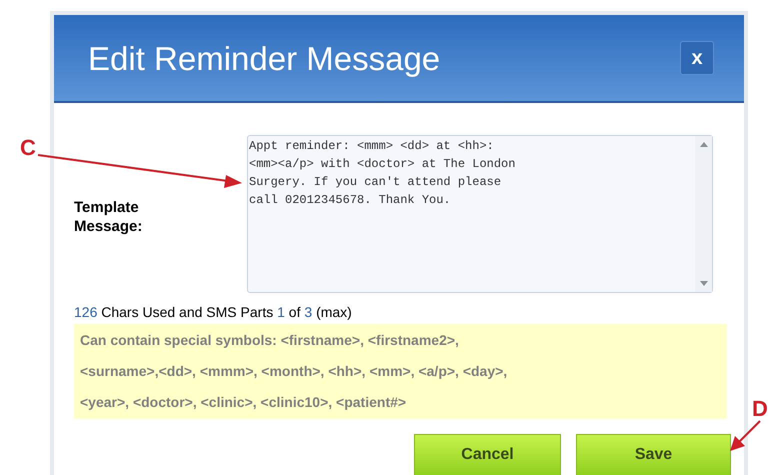 This screenshot has width=774, height=475. I want to click on char-count-text: 126 Chars Used and SMS Parts 1 of 3 (max), so click(213, 312).